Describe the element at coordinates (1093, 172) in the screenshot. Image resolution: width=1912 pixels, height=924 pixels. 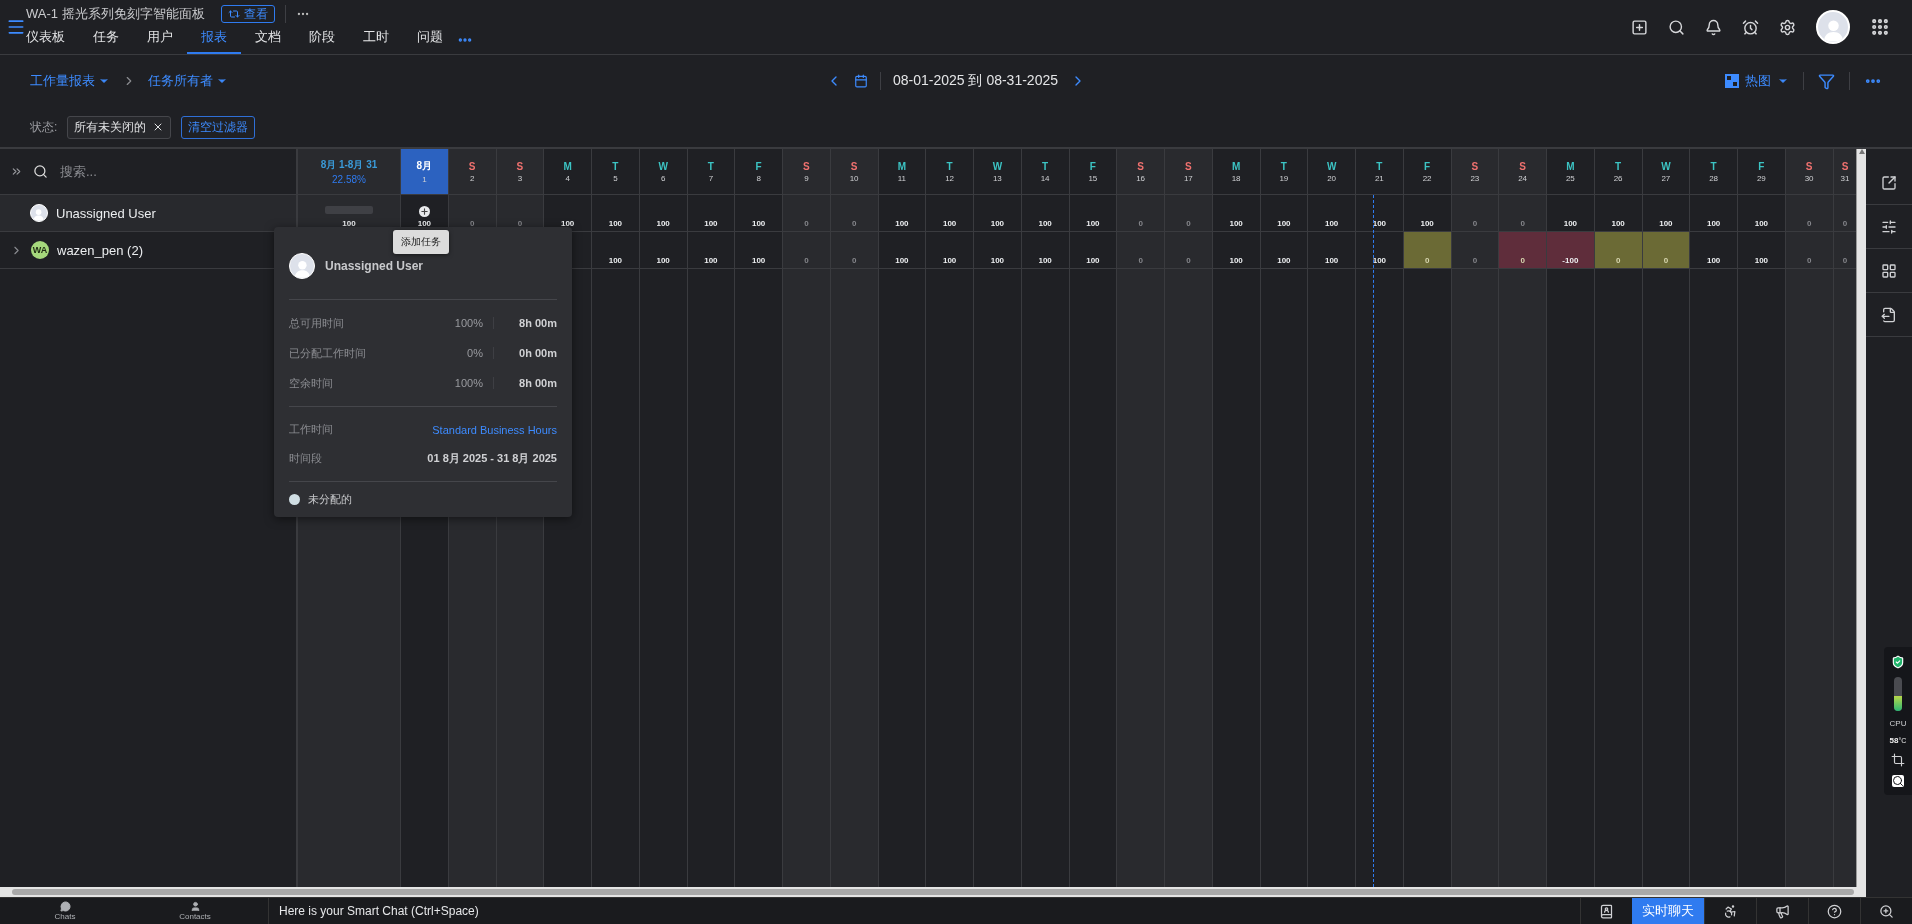
I see `day-header: F 15` at that location.